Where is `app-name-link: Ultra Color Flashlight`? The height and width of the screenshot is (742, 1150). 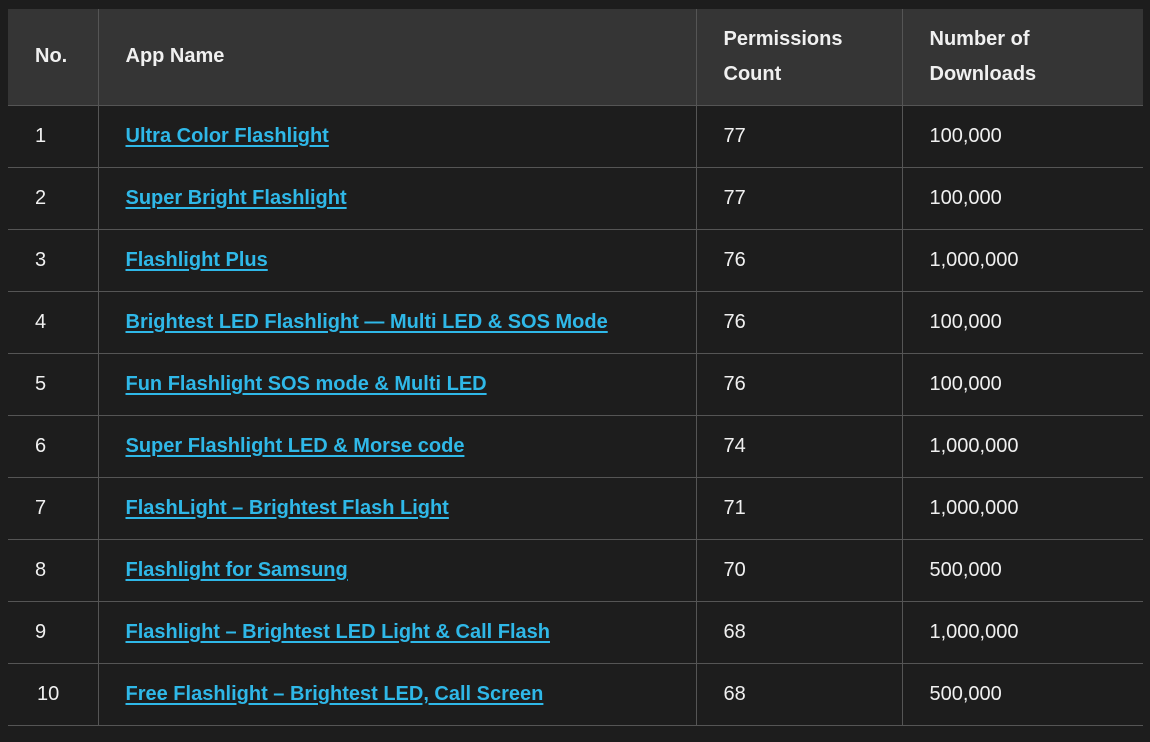 app-name-link: Ultra Color Flashlight is located at coordinates (227, 136).